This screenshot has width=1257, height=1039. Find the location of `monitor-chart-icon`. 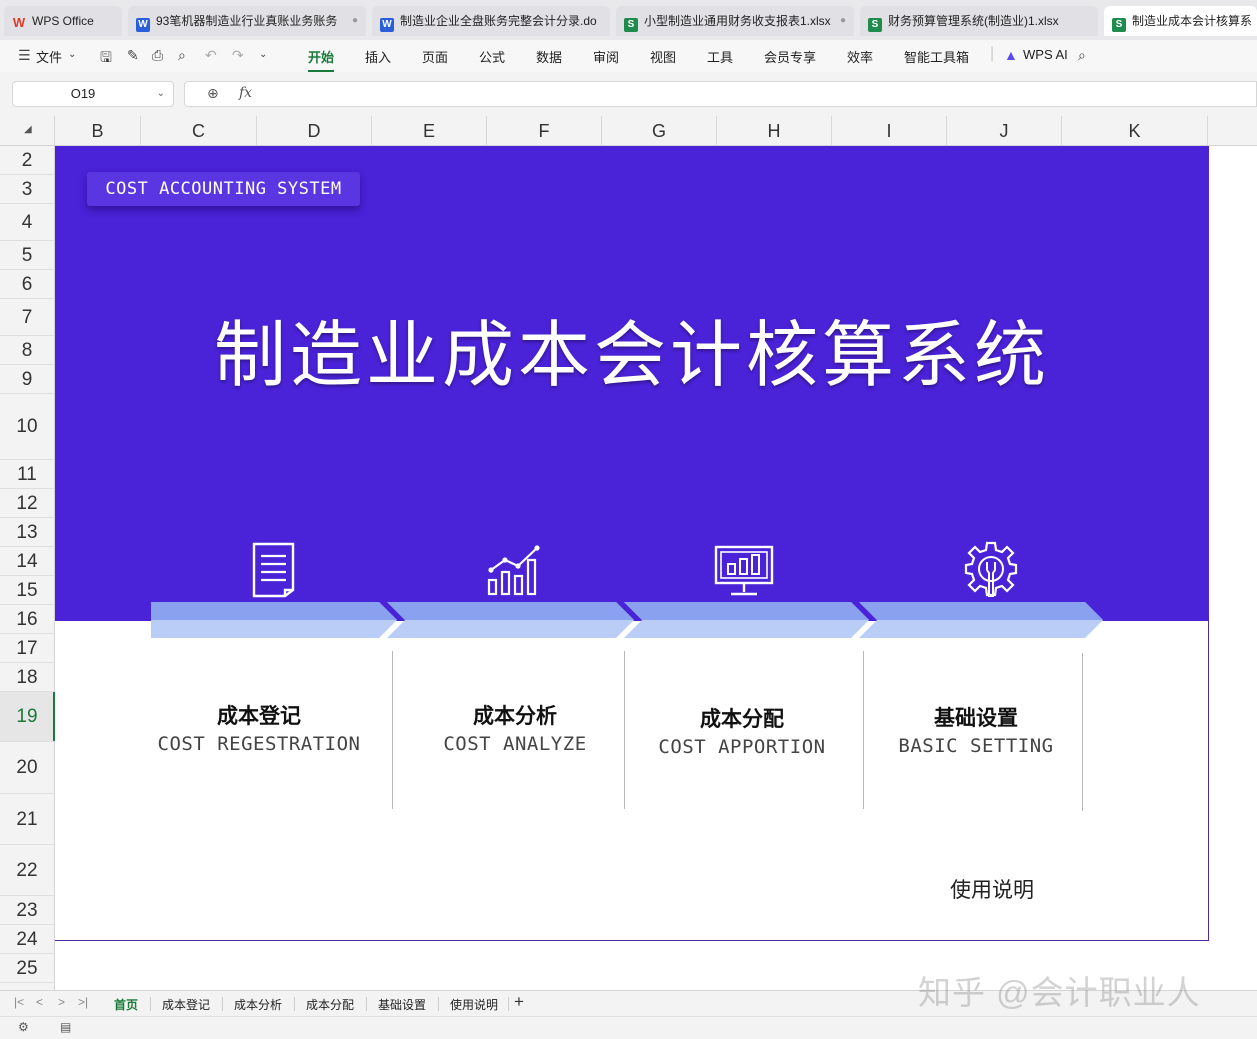

monitor-chart-icon is located at coordinates (744, 571).